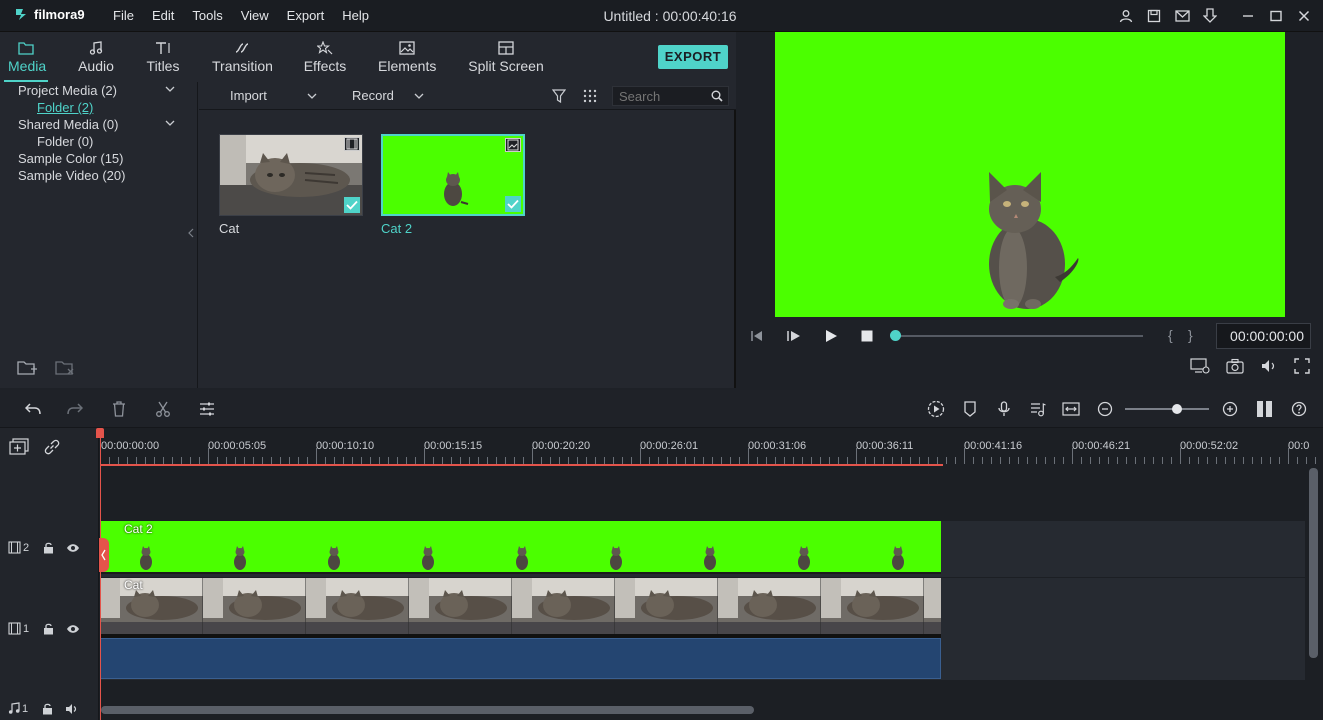 Image resolution: width=1323 pixels, height=720 pixels. I want to click on timeline-audio-waveform, so click(520, 658).